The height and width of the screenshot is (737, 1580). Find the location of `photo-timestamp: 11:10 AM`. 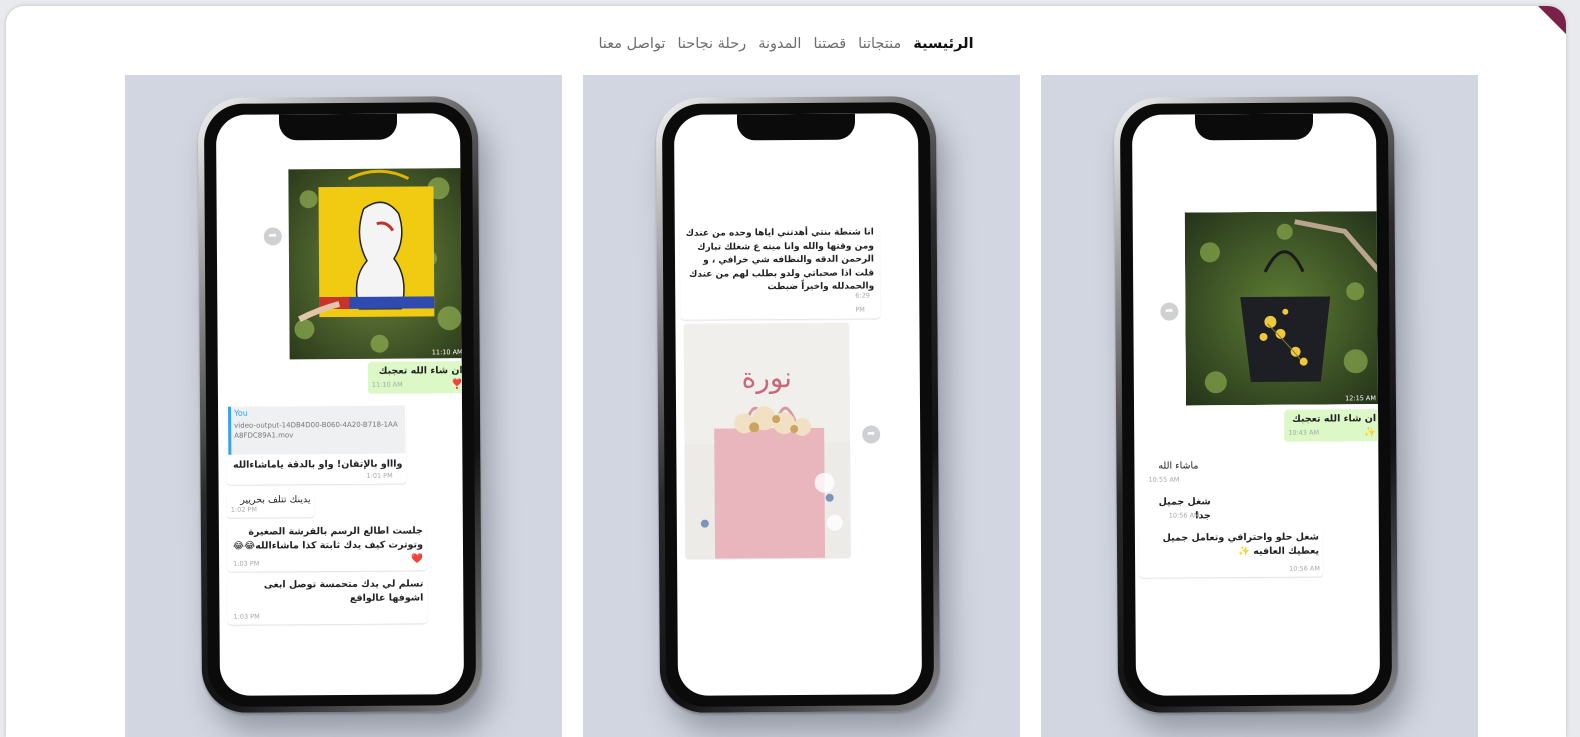

photo-timestamp: 11:10 AM is located at coordinates (447, 352).